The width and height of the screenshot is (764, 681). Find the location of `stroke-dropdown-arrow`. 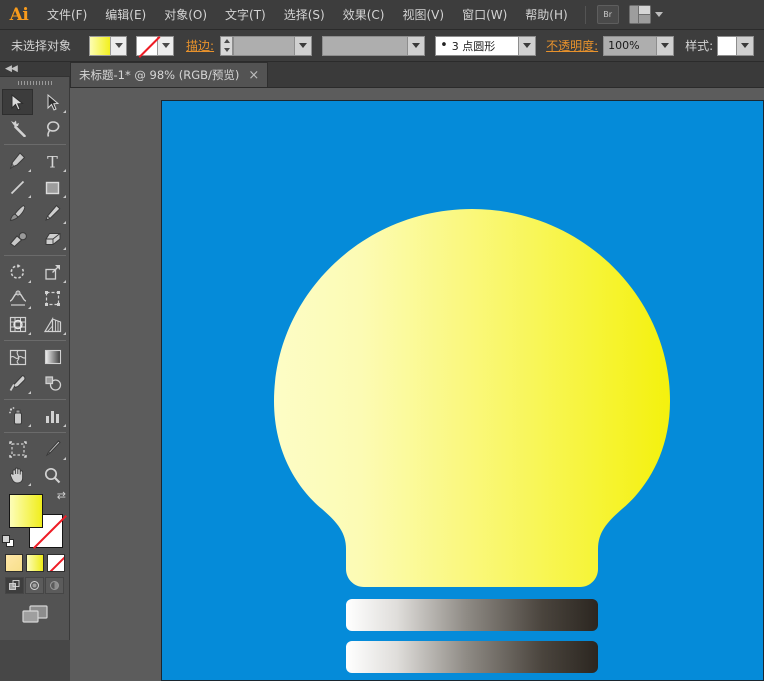

stroke-dropdown-arrow is located at coordinates (166, 45).